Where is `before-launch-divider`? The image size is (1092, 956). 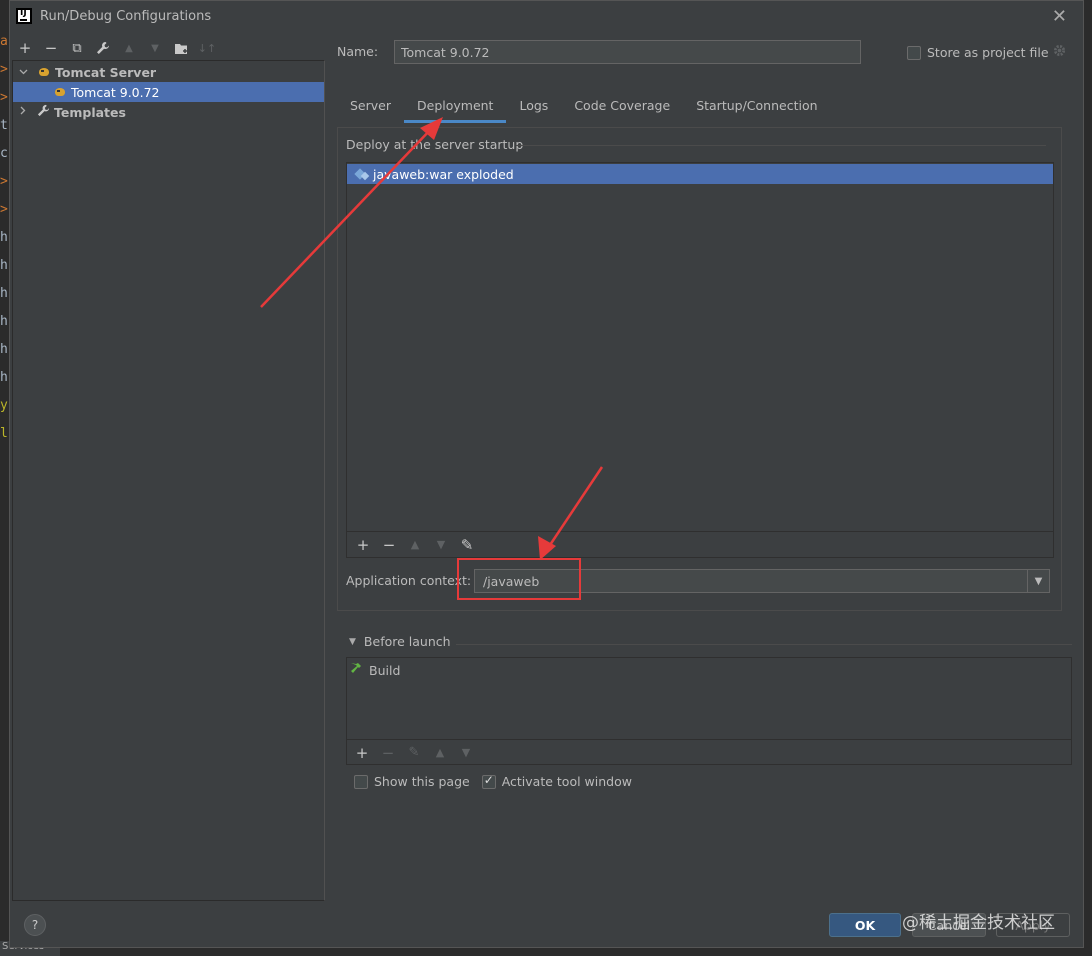 before-launch-divider is located at coordinates (764, 644).